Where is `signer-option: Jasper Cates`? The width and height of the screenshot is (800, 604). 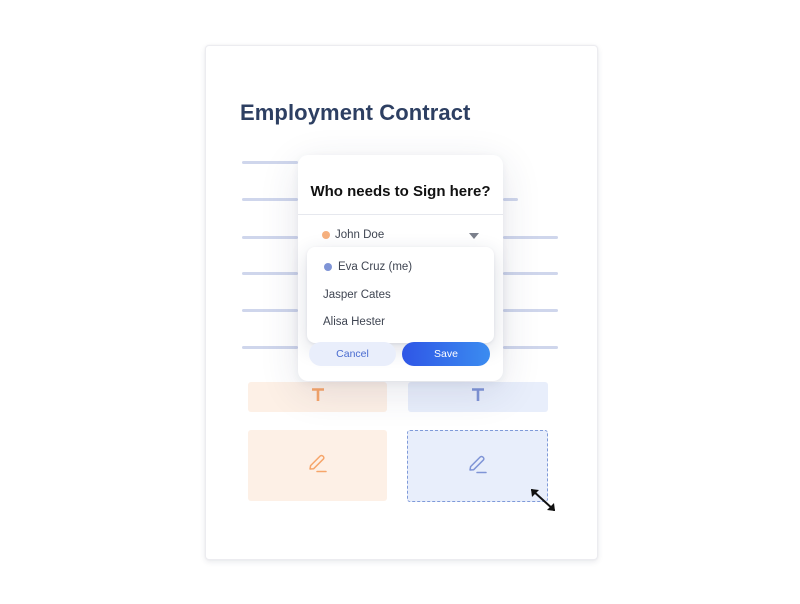
signer-option: Jasper Cates is located at coordinates (400, 295).